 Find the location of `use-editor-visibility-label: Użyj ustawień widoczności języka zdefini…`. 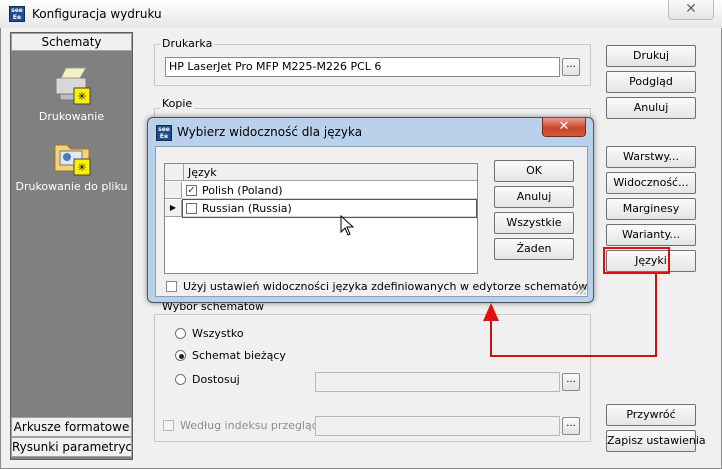

use-editor-visibility-label: Użyj ustawień widoczności języka zdefini… is located at coordinates (385, 286).